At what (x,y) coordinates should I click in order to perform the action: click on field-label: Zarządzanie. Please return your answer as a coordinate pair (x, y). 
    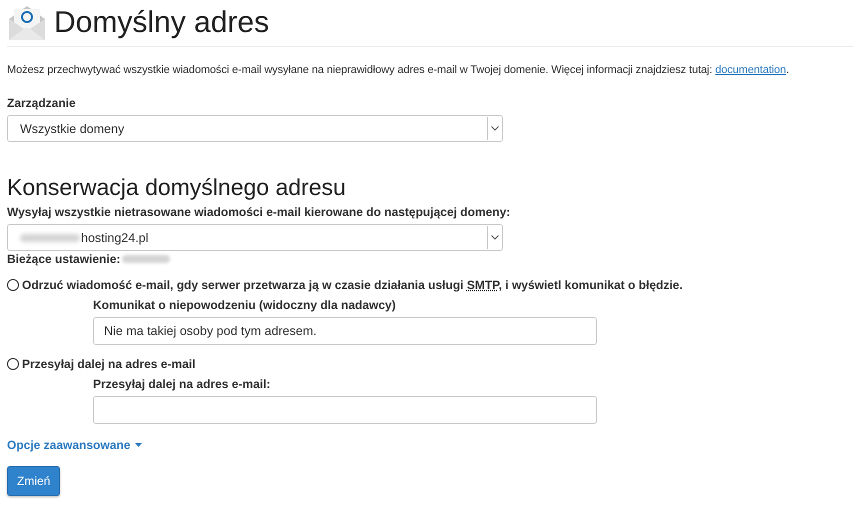
    Looking at the image, I should click on (42, 103).